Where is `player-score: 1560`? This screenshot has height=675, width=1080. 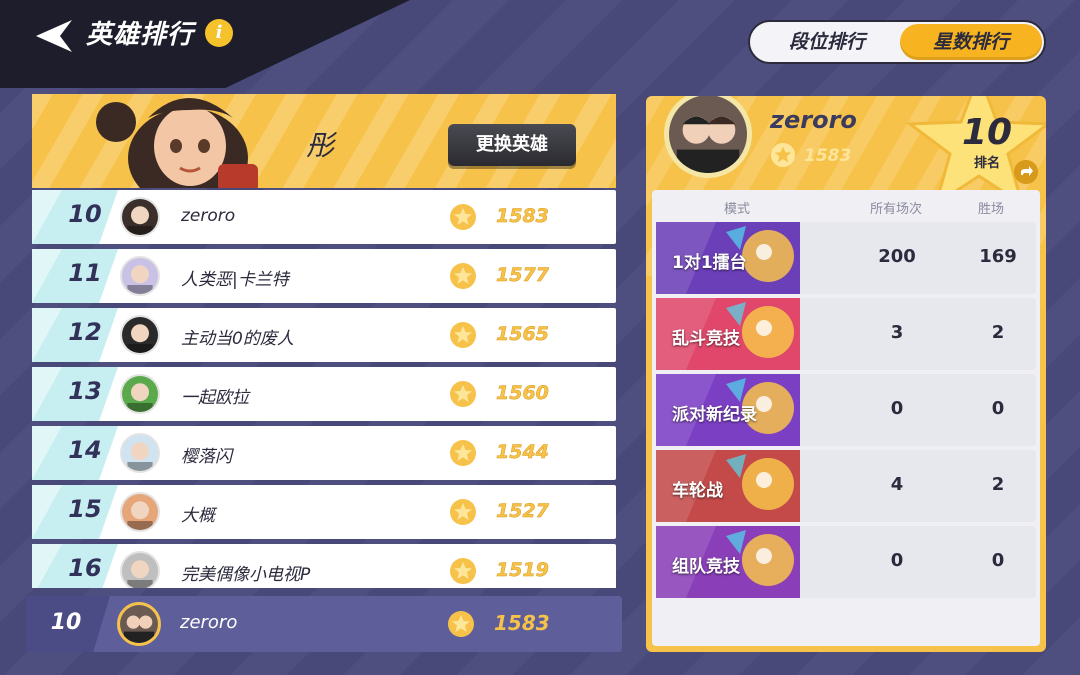
player-score: 1560 is located at coordinates (522, 393).